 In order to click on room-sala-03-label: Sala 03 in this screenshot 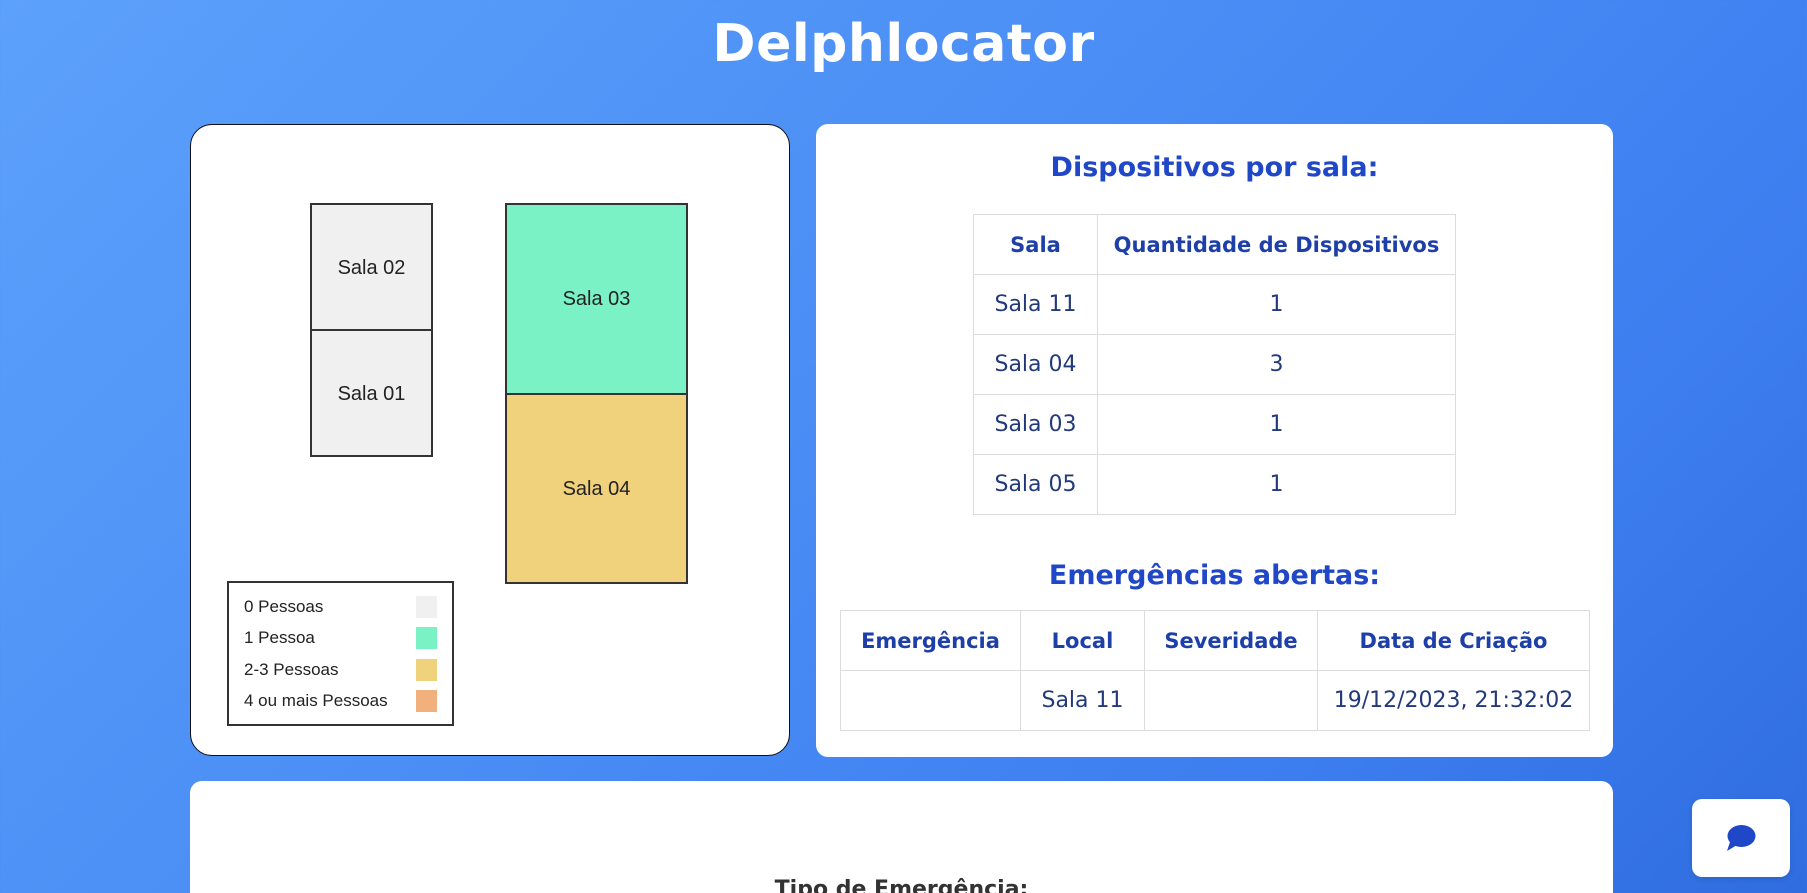, I will do `click(597, 299)`.